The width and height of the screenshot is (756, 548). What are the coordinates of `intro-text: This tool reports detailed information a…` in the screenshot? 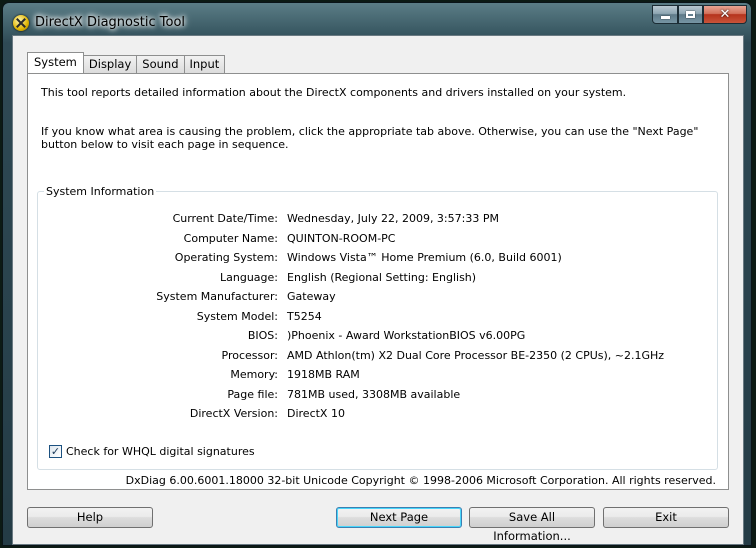 It's located at (334, 92).